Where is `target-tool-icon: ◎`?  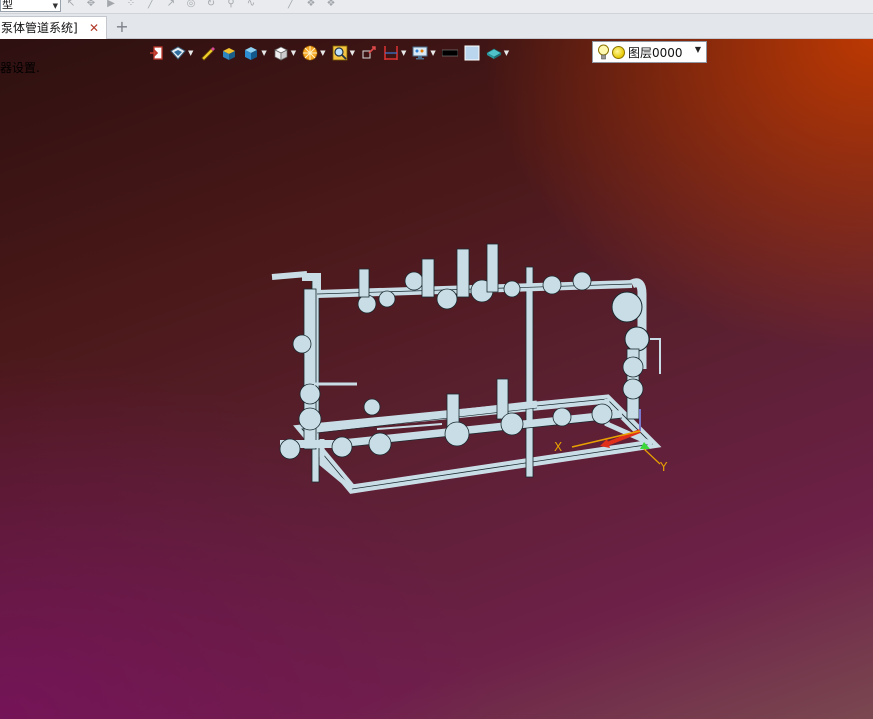 target-tool-icon: ◎ is located at coordinates (191, 4).